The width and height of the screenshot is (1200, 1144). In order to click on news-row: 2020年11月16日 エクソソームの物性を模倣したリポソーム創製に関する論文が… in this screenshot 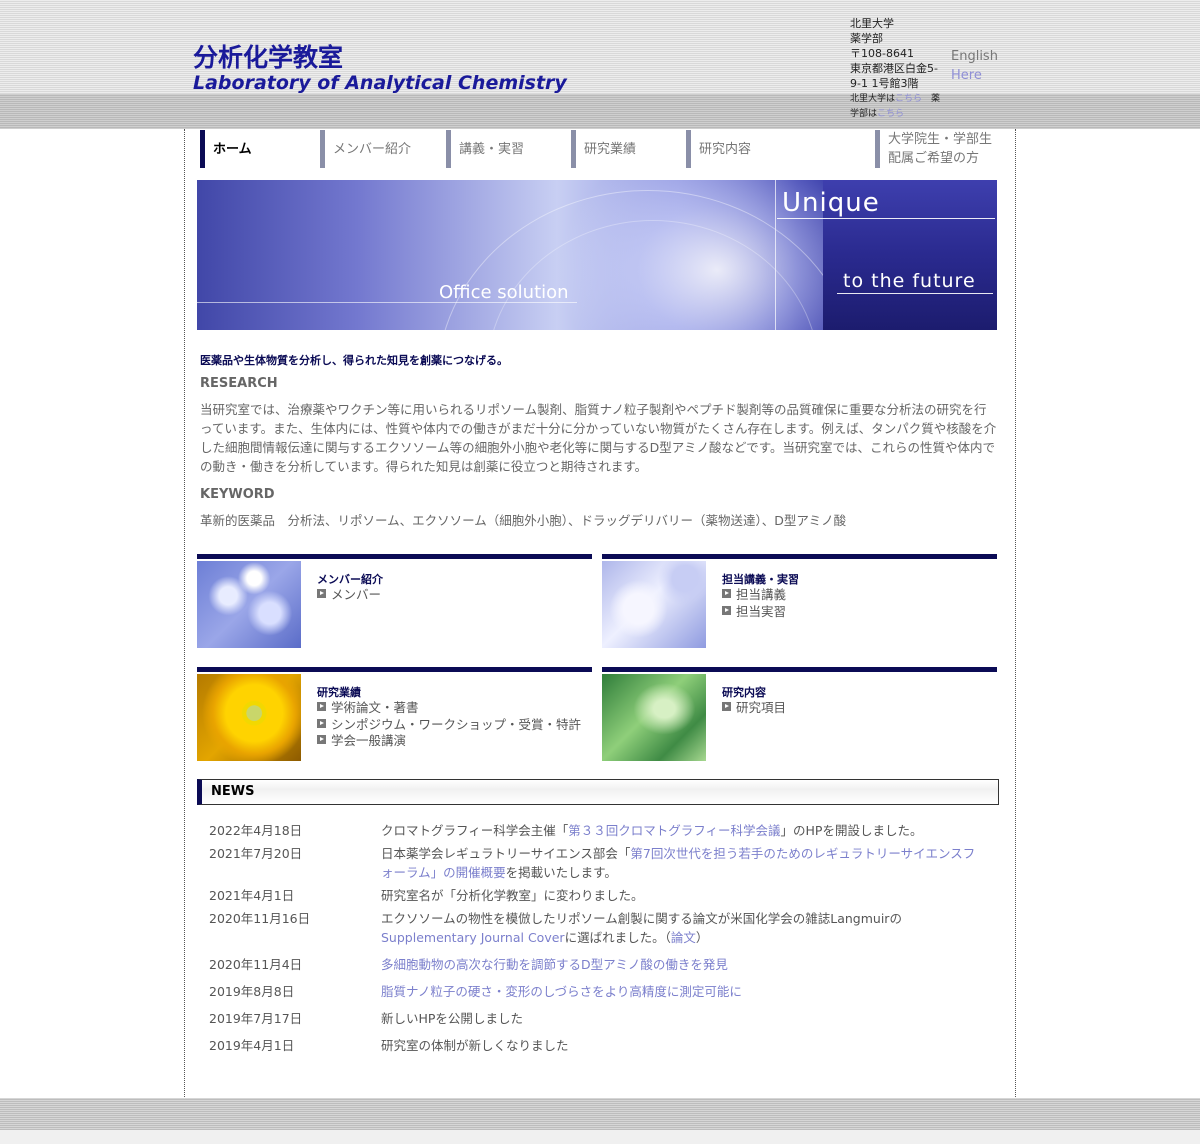, I will do `click(599, 928)`.